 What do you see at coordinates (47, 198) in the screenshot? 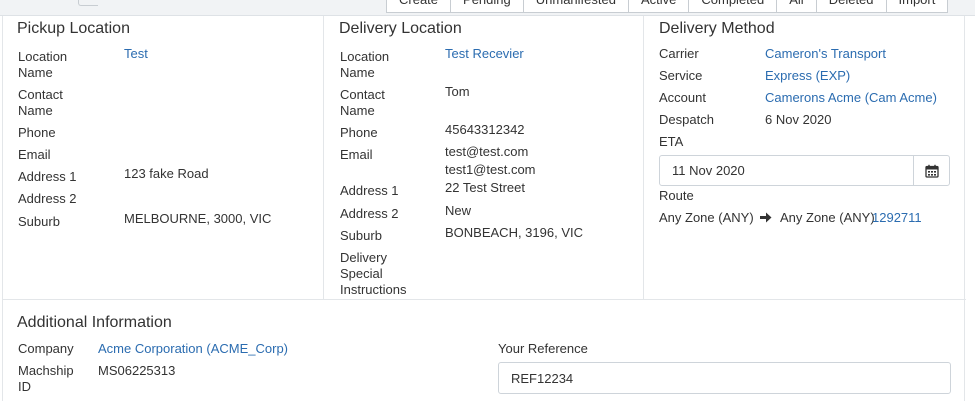
I see `pickup-address2-label: Address 2` at bounding box center [47, 198].